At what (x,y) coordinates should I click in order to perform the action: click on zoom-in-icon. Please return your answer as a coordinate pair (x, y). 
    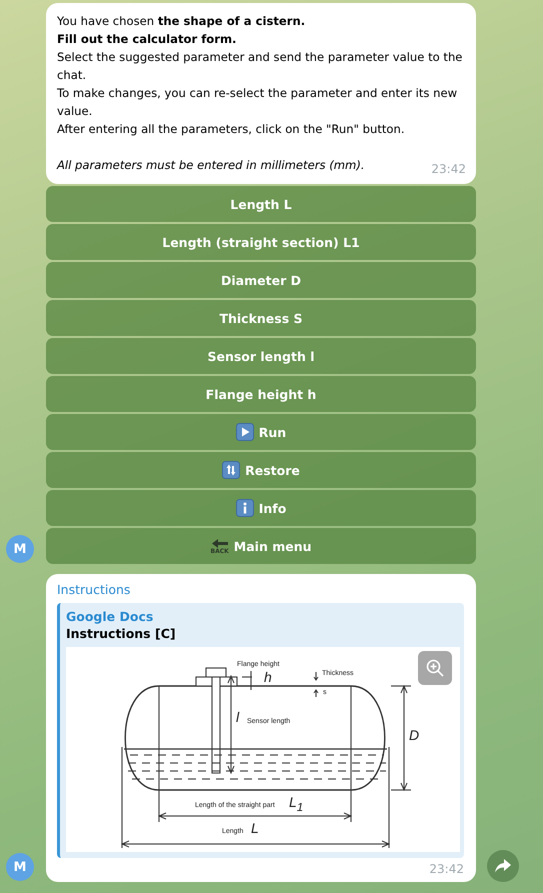
    Looking at the image, I should click on (435, 668).